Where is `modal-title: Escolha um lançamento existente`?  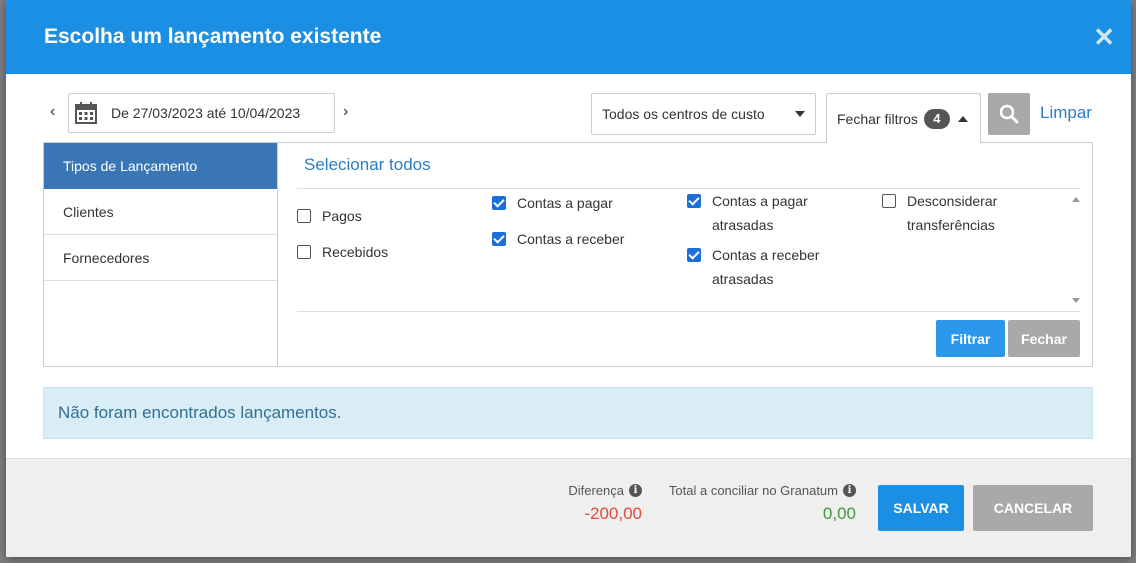 modal-title: Escolha um lançamento existente is located at coordinates (213, 36).